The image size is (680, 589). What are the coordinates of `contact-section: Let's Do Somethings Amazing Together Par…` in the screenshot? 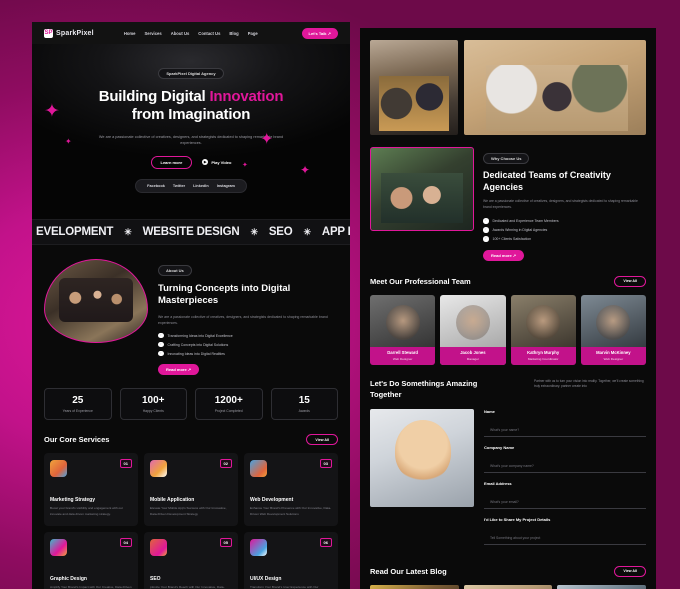 It's located at (508, 459).